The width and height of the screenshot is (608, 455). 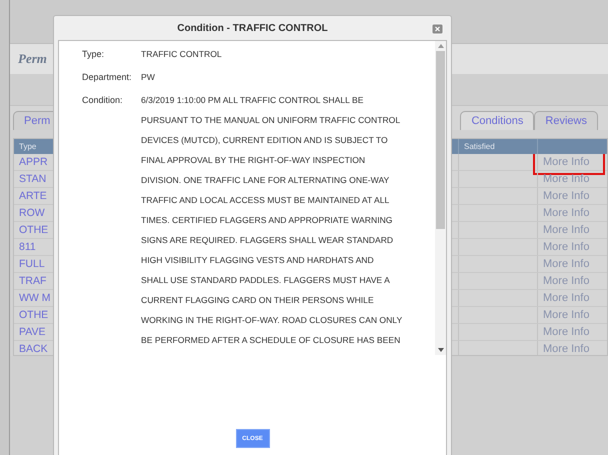 What do you see at coordinates (27, 247) in the screenshot?
I see `table-cell: 811` at bounding box center [27, 247].